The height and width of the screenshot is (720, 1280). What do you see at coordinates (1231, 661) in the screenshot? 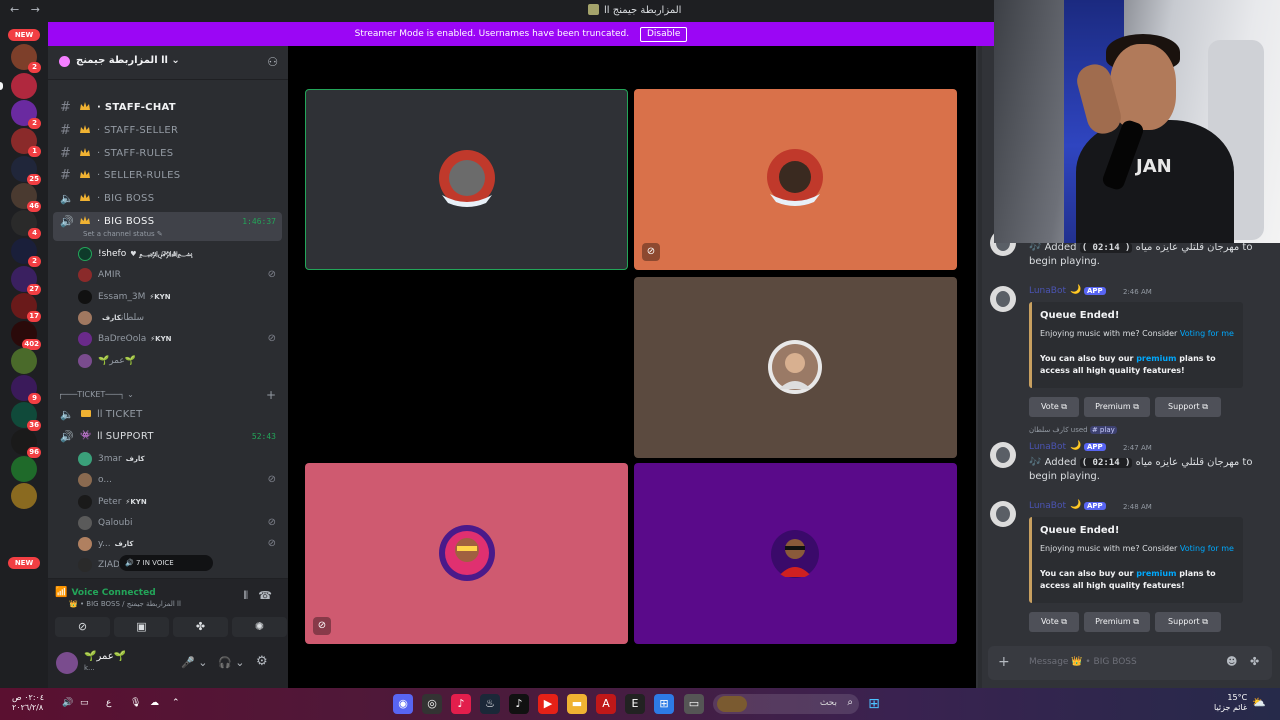
I see `emoji-icon: ☻` at bounding box center [1231, 661].